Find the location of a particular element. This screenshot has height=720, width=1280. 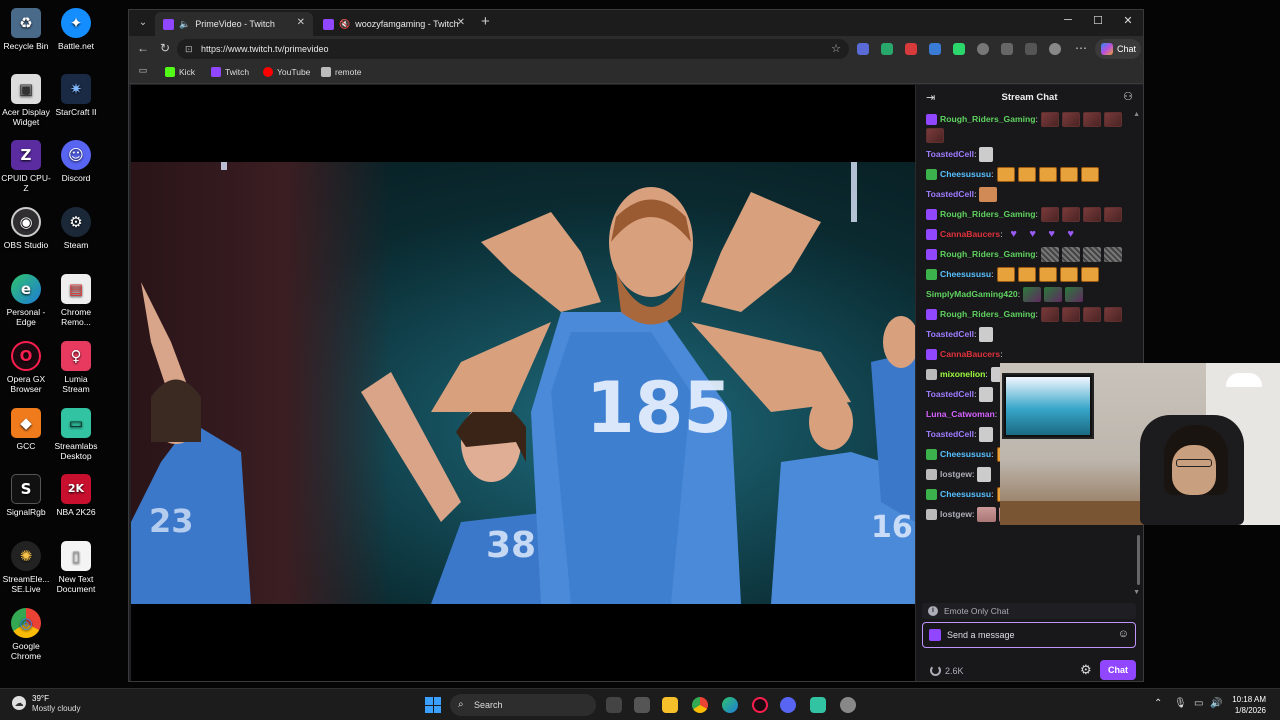

tab-actions-chevron-icon: ⌄ is located at coordinates (143, 23).